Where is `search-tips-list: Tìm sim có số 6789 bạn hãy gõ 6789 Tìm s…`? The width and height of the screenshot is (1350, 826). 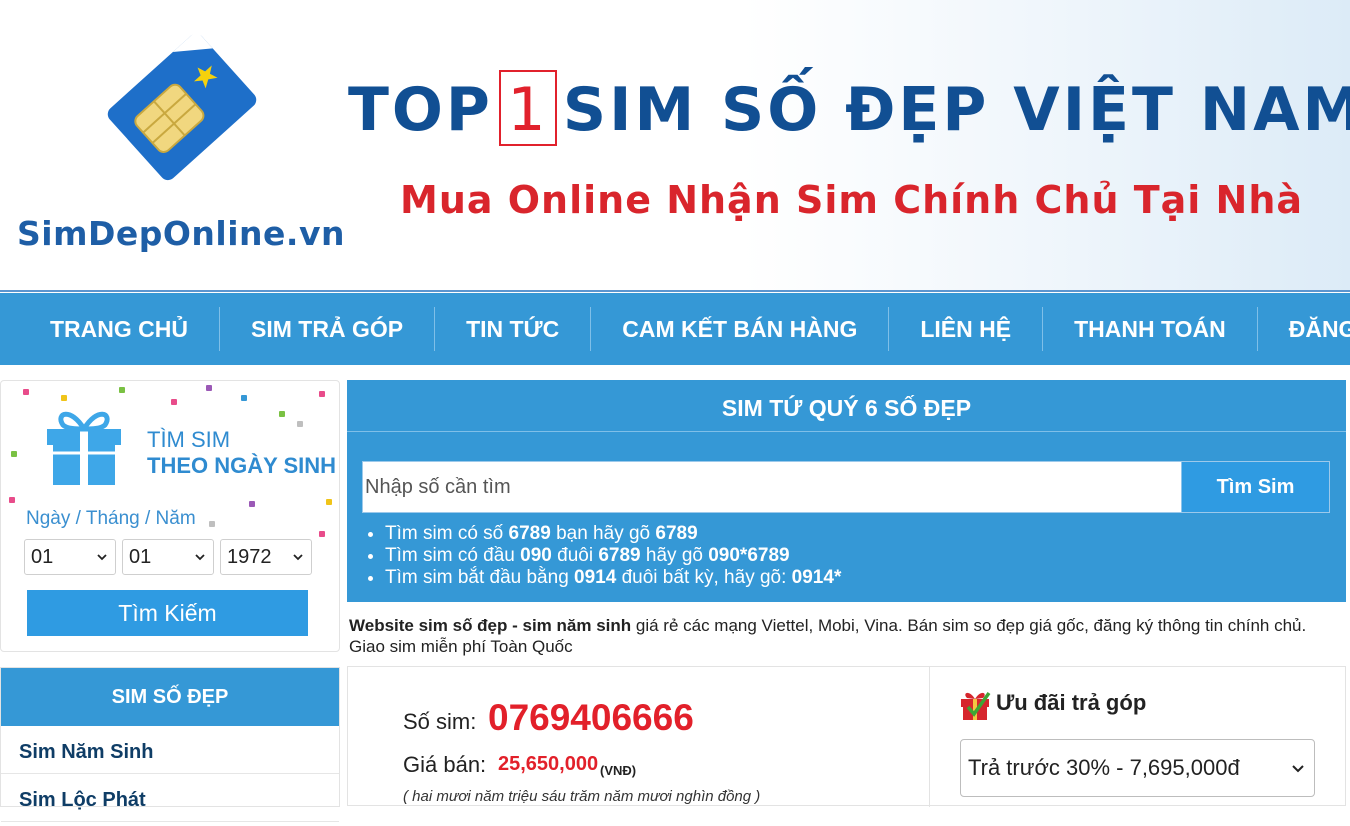
search-tips-list: Tìm sim có số 6789 bạn hãy gõ 6789 Tìm s… is located at coordinates (613, 556).